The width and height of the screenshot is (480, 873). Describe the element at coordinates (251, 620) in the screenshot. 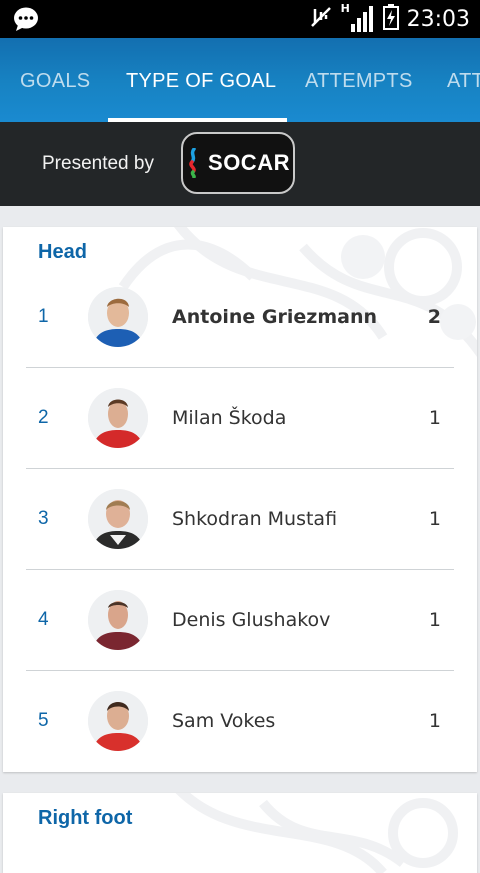

I see `player-name: Denis Glushakov` at that location.